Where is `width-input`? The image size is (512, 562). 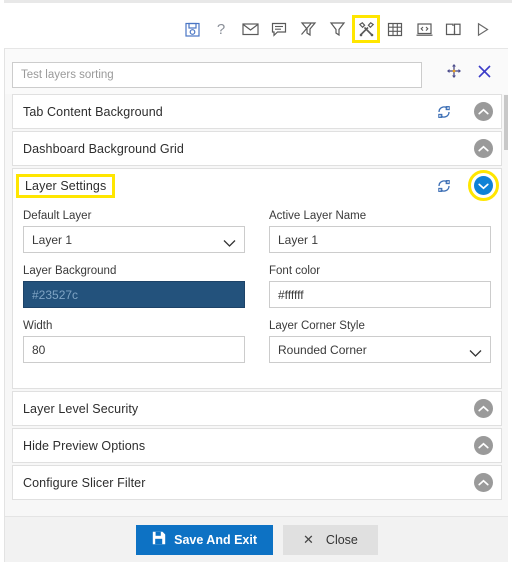 width-input is located at coordinates (134, 349).